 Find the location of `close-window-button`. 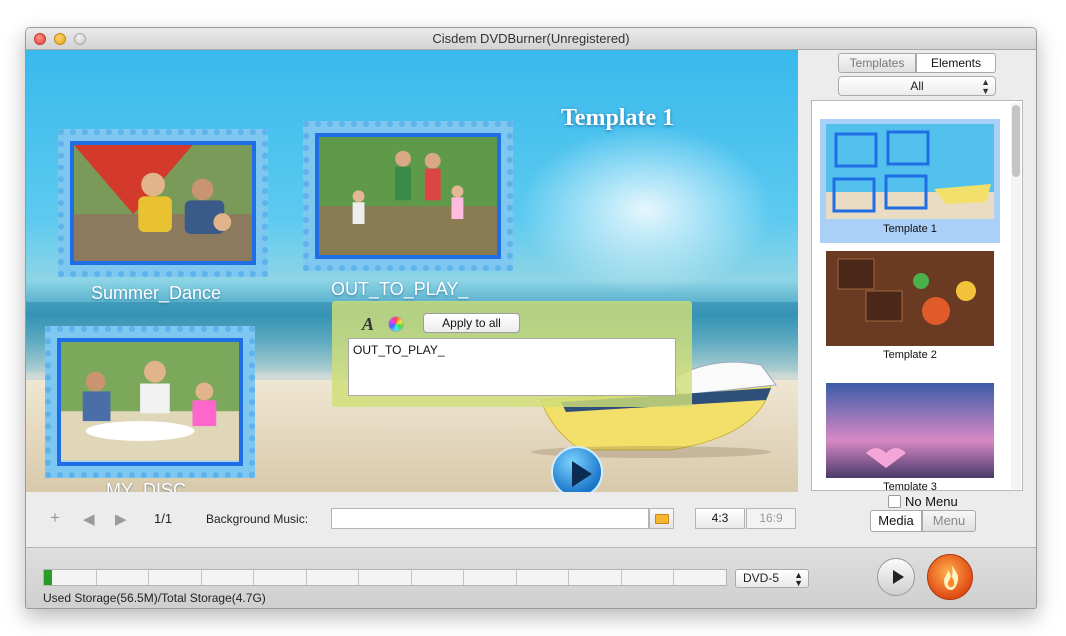

close-window-button is located at coordinates (40, 39).